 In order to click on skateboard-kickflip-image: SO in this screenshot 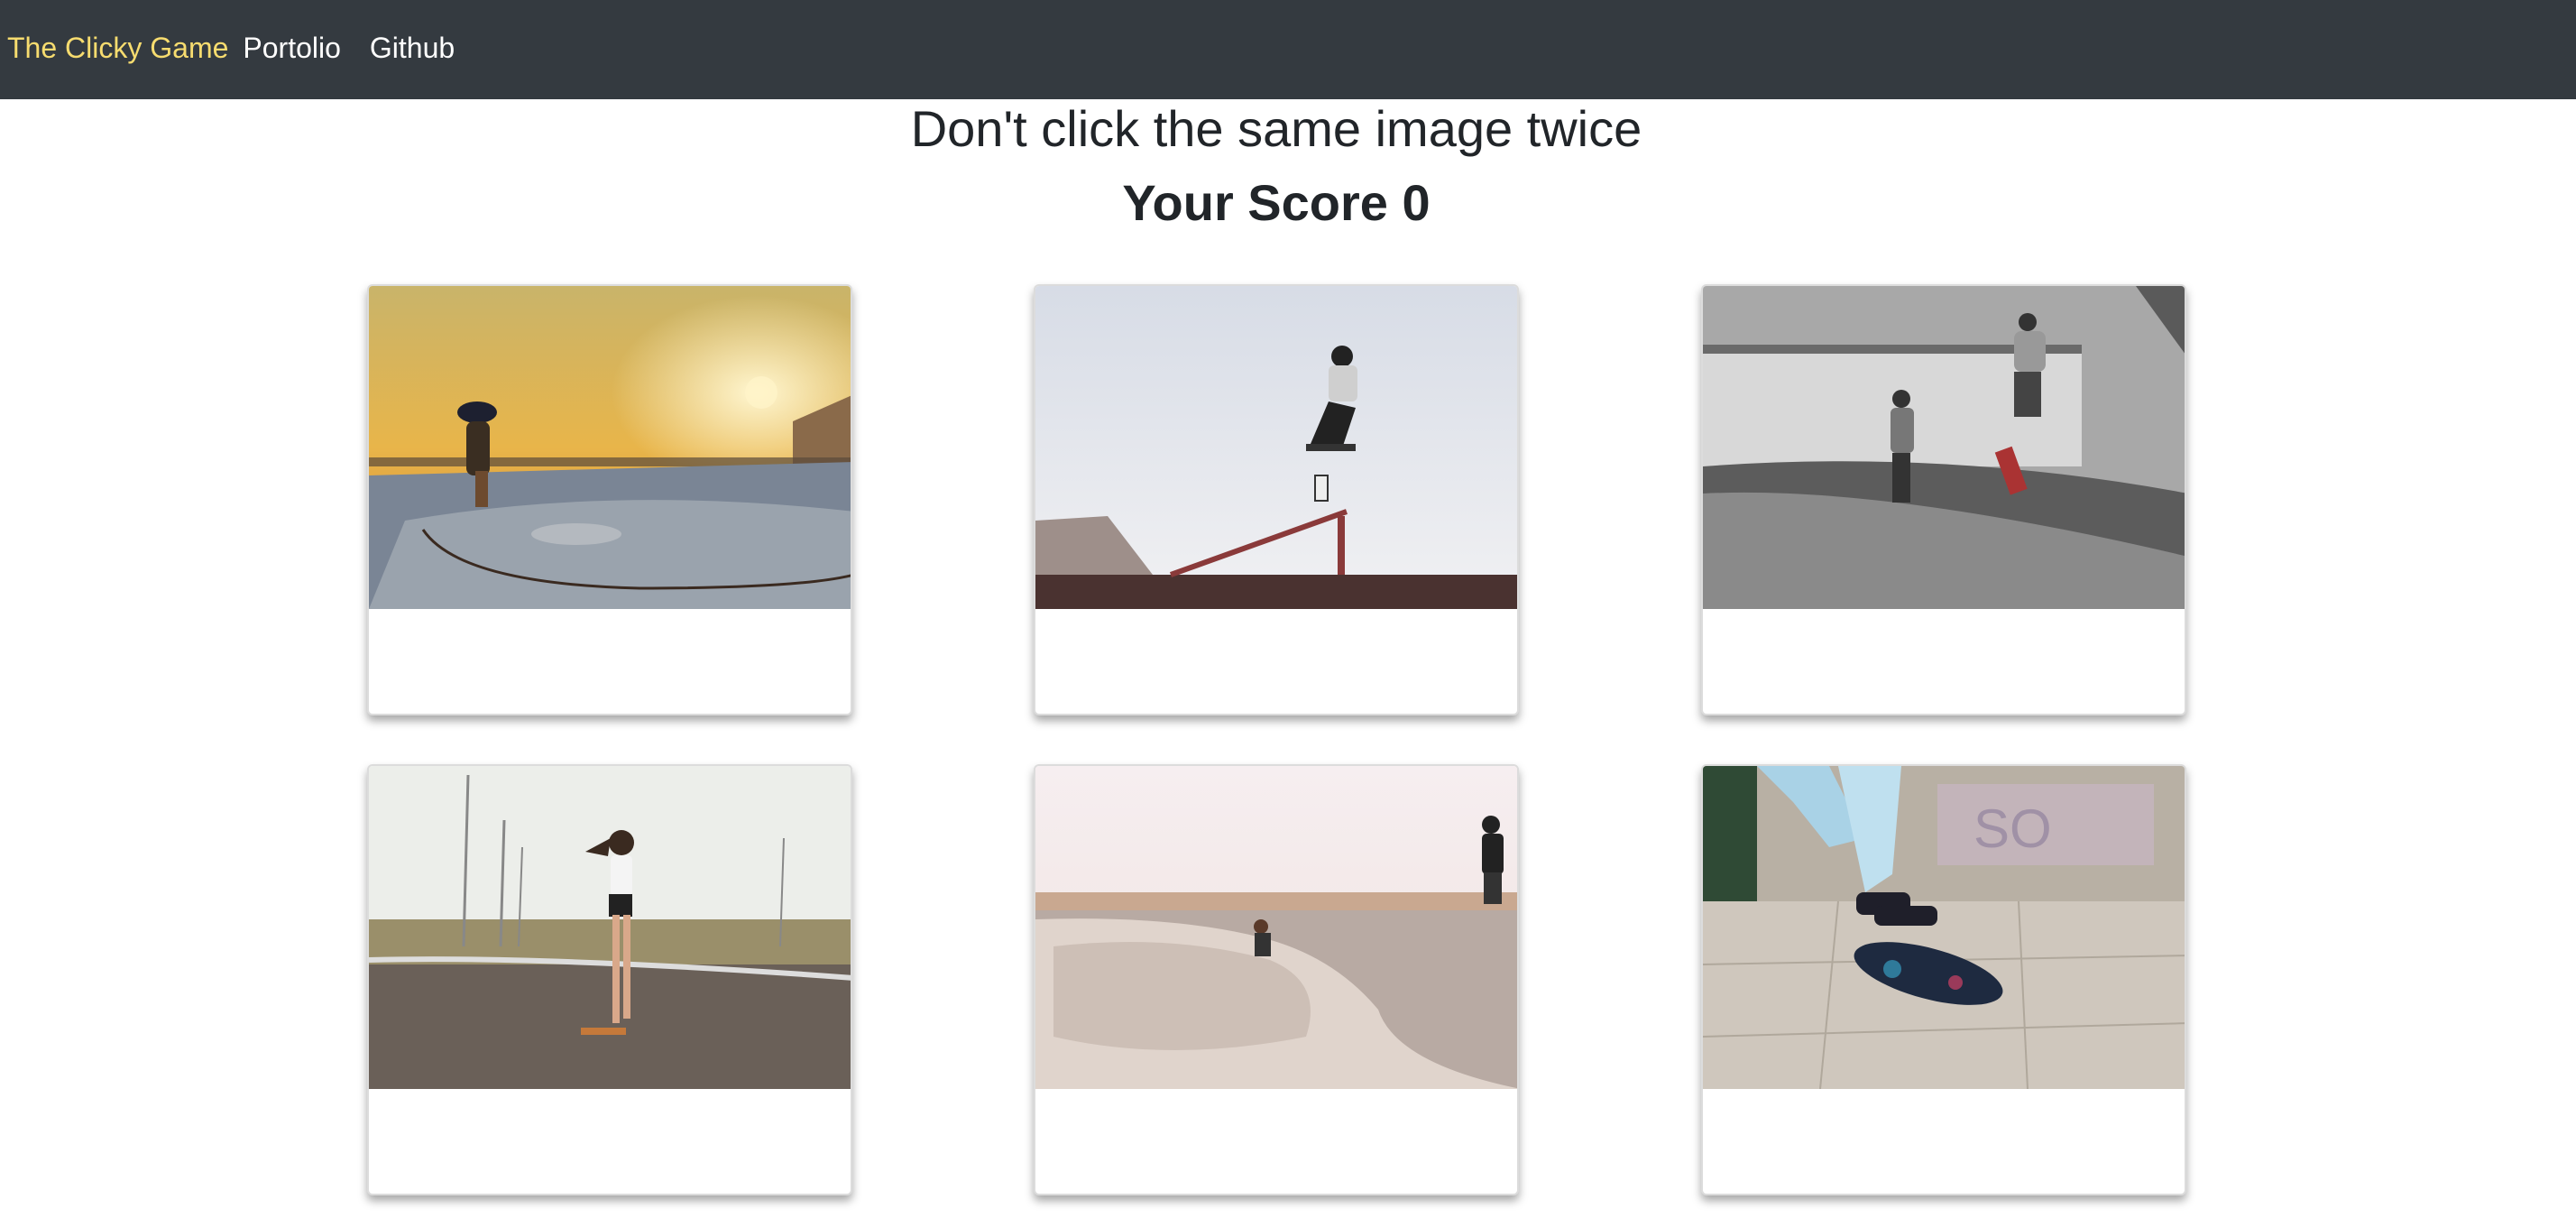, I will do `click(1944, 928)`.